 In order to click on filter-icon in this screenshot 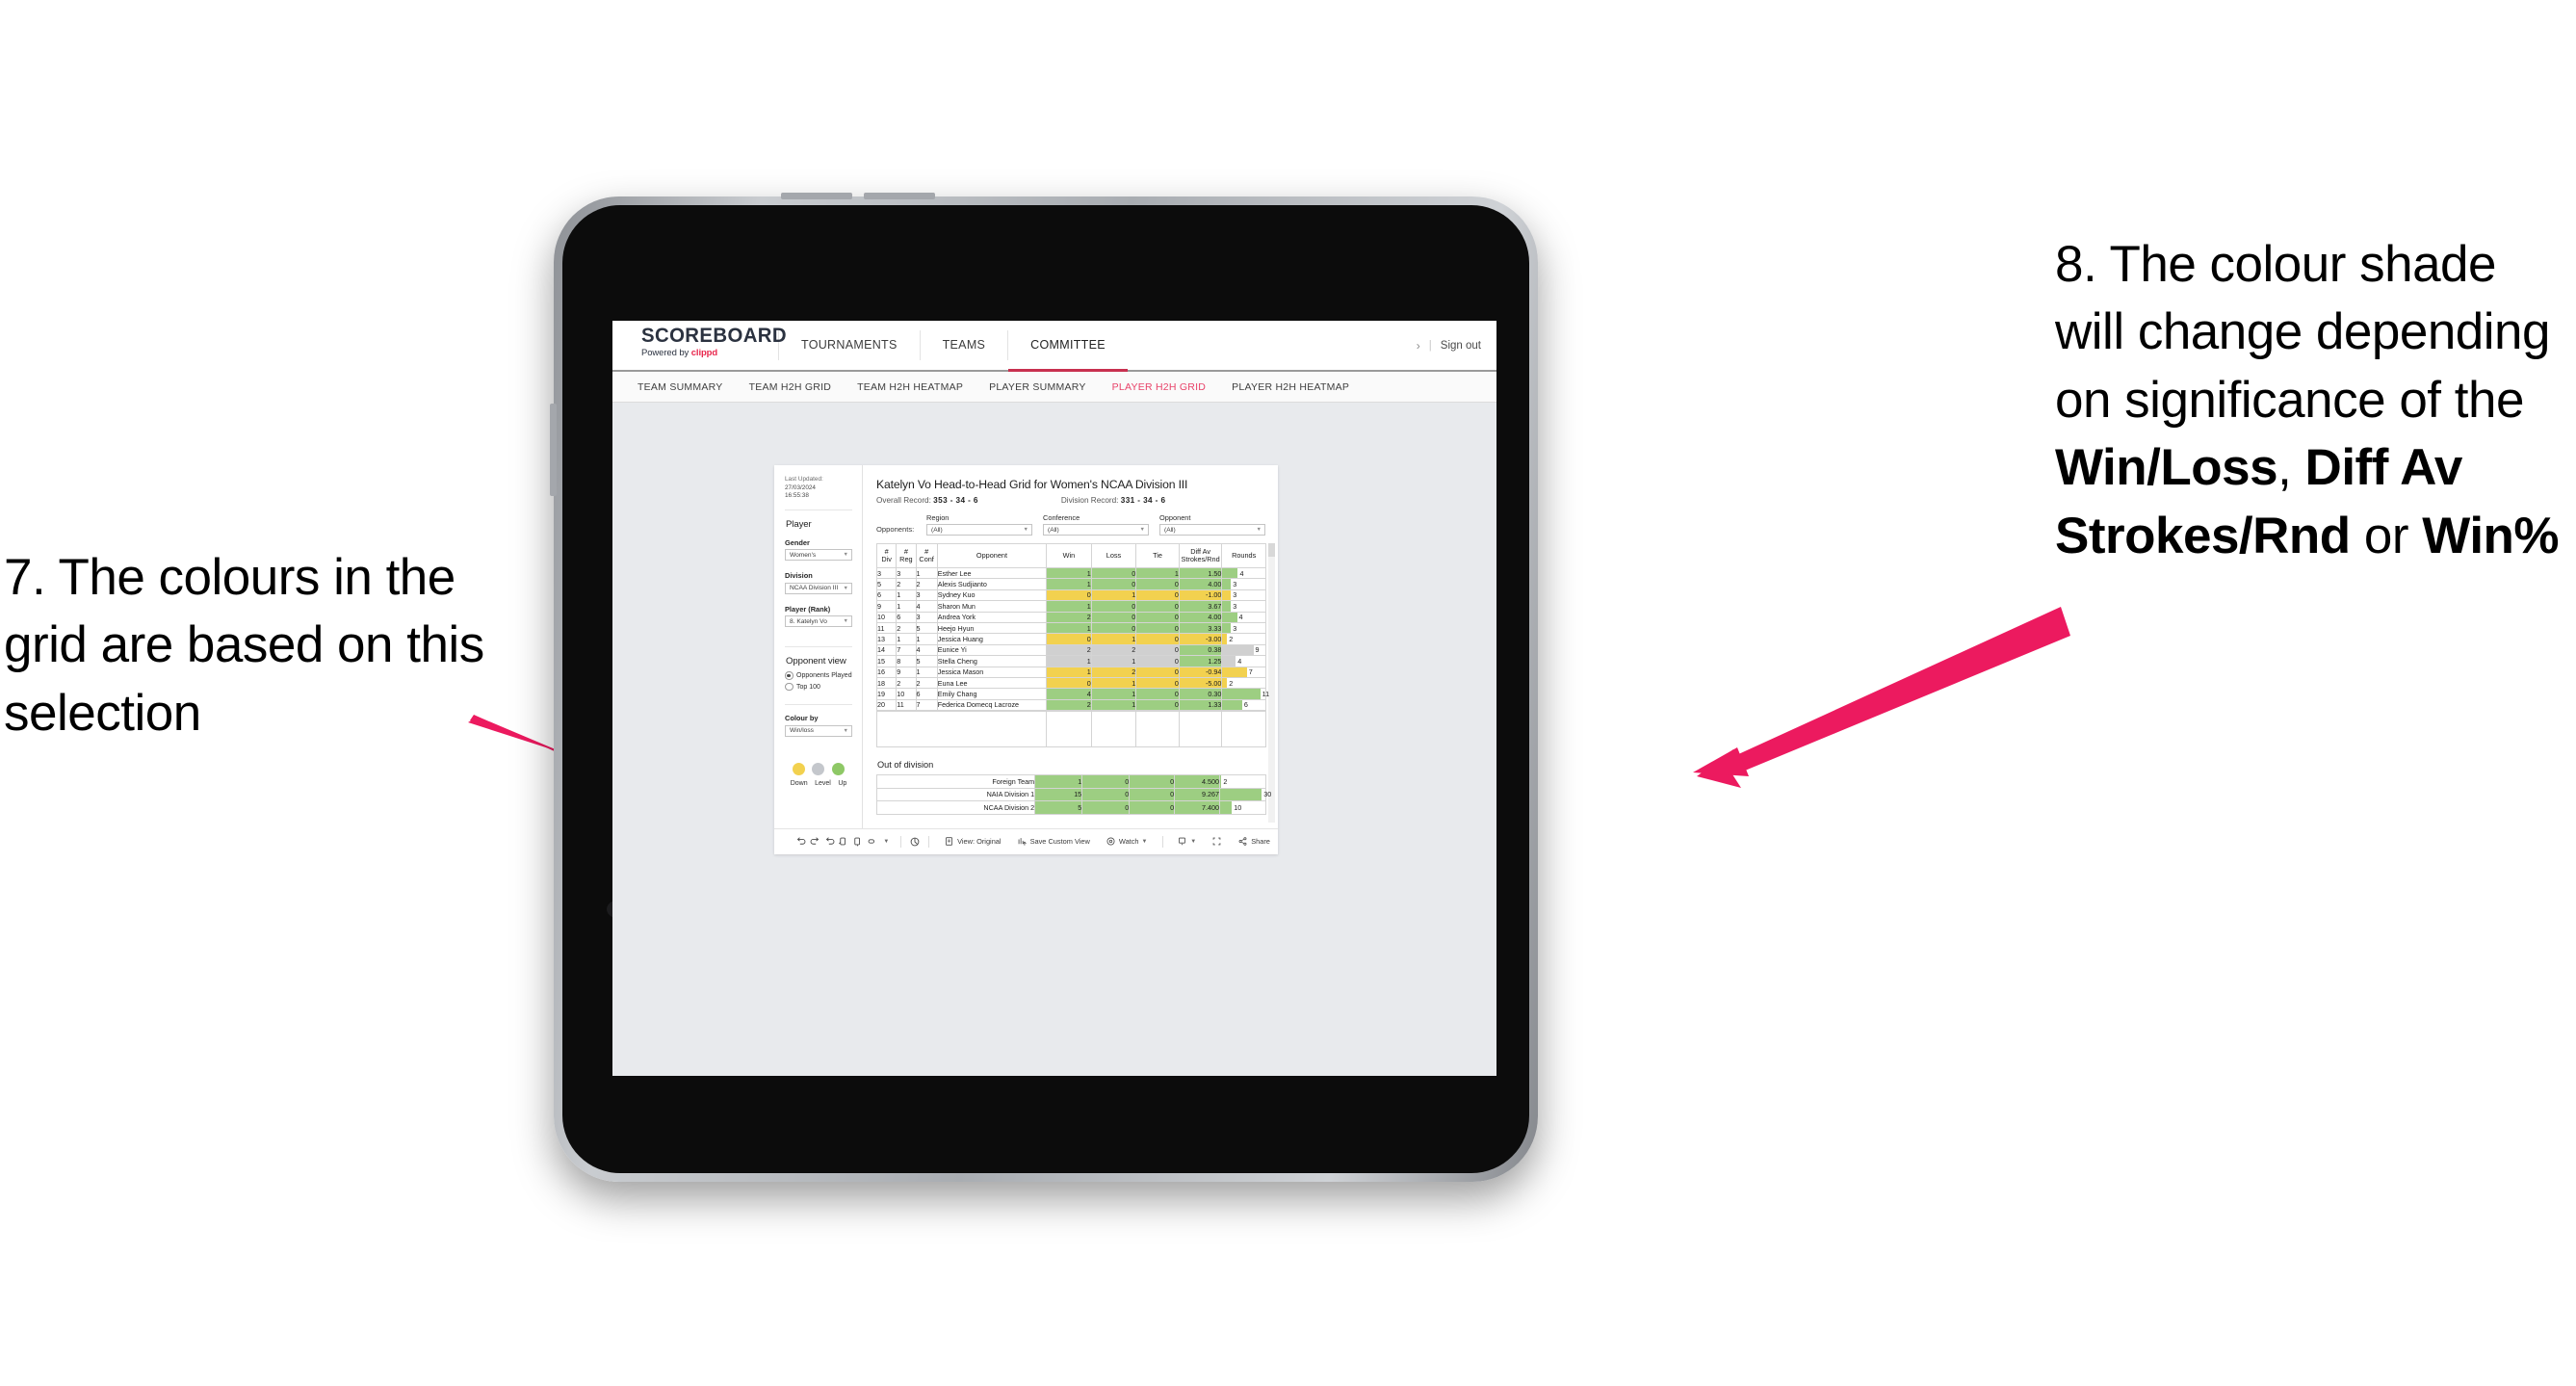, I will do `click(872, 841)`.